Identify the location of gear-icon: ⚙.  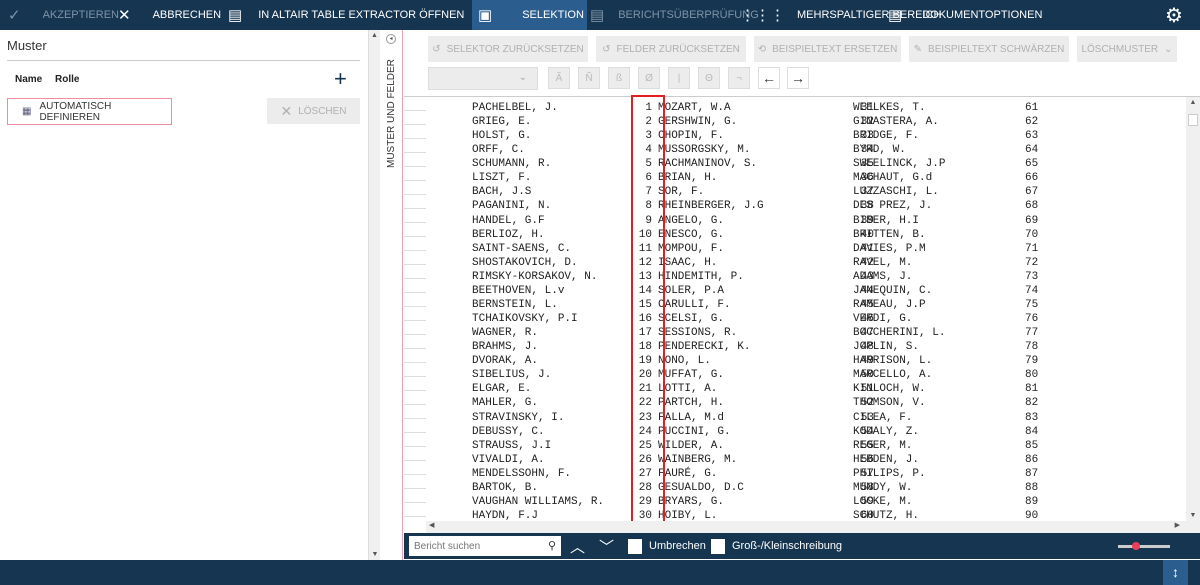
(1174, 15).